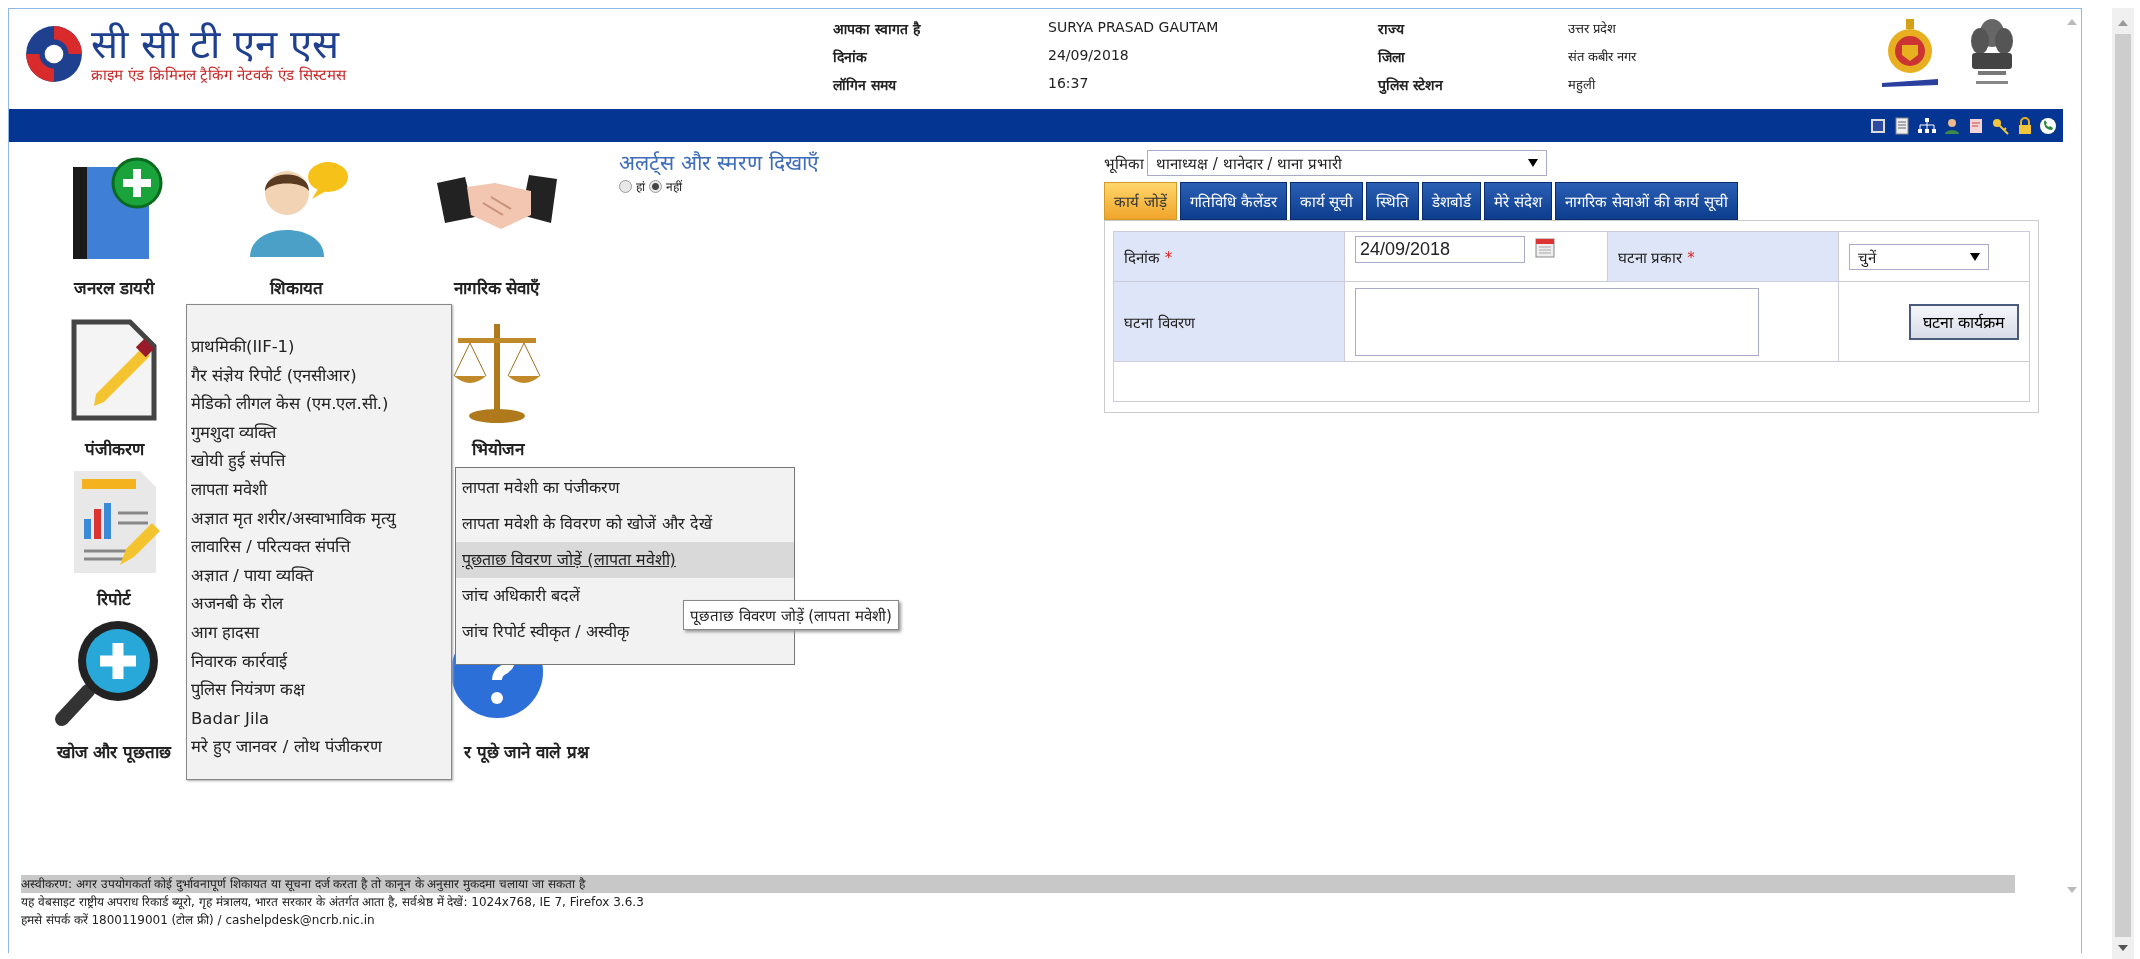 This screenshot has width=2140, height=959. I want to click on module-label: नागरिक सेवाएँ, so click(496, 287).